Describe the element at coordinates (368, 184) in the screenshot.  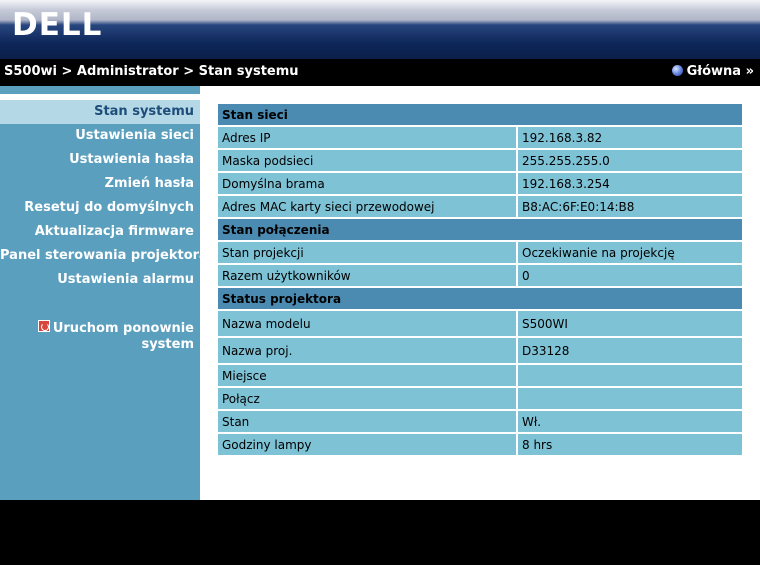
I see `row-label: Domyślna brama` at that location.